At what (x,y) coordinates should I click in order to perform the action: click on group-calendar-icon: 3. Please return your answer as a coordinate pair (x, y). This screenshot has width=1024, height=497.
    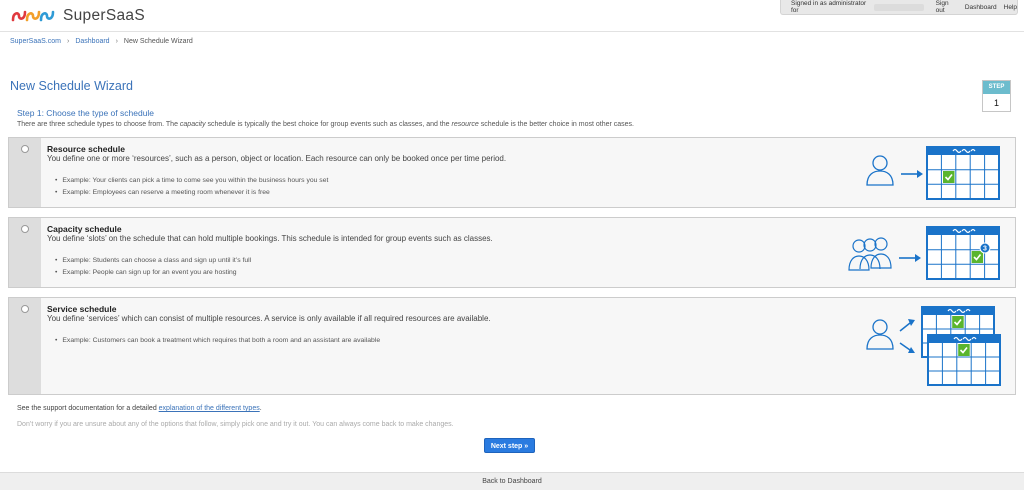
    Looking at the image, I should click on (924, 253).